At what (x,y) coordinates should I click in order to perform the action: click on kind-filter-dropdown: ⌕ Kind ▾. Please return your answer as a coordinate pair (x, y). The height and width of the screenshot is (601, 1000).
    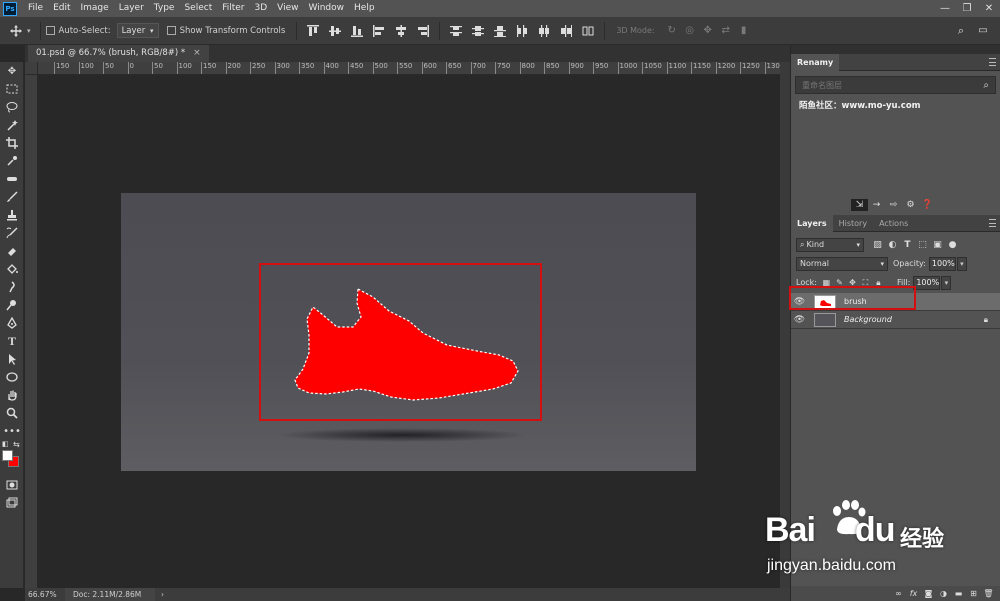
    Looking at the image, I should click on (830, 244).